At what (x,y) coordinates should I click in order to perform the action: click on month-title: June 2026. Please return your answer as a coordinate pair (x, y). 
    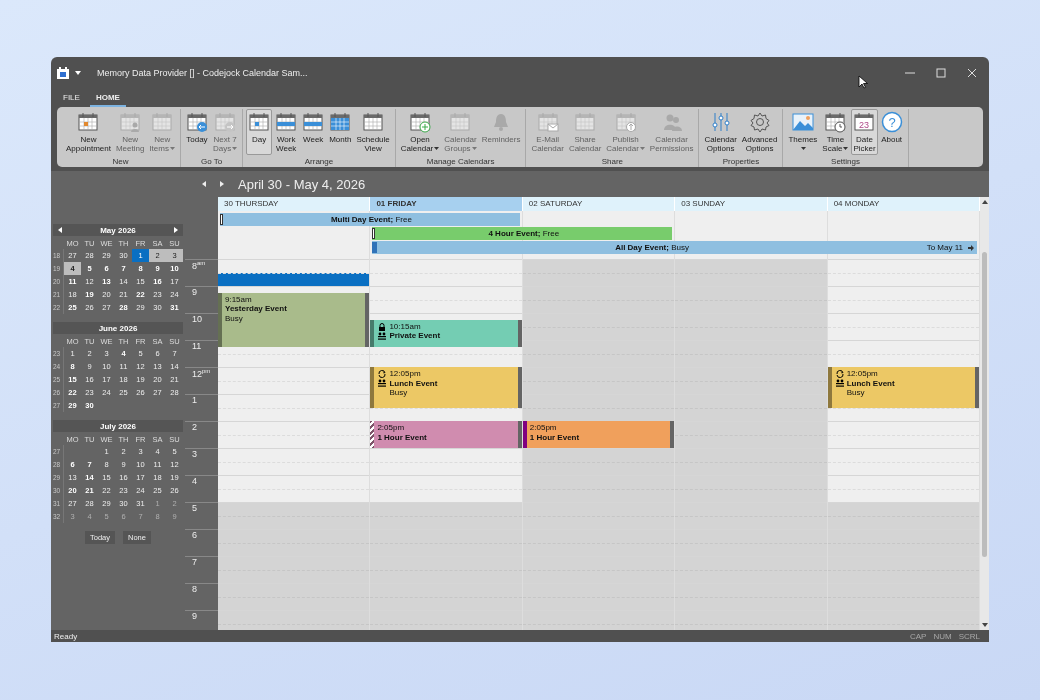
    Looking at the image, I should click on (118, 328).